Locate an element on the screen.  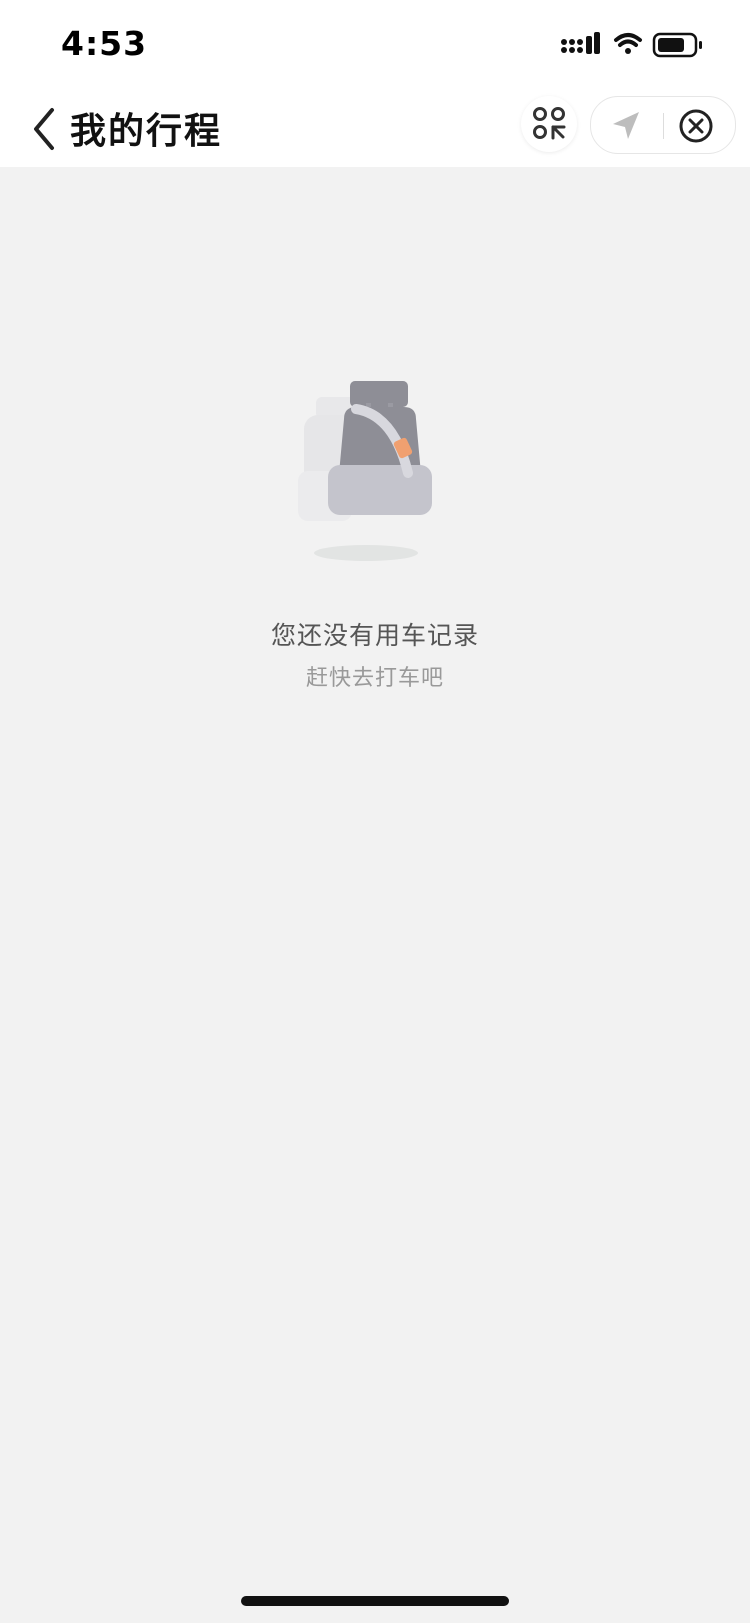
nav-bar: 我的行程 is located at coordinates (375, 128).